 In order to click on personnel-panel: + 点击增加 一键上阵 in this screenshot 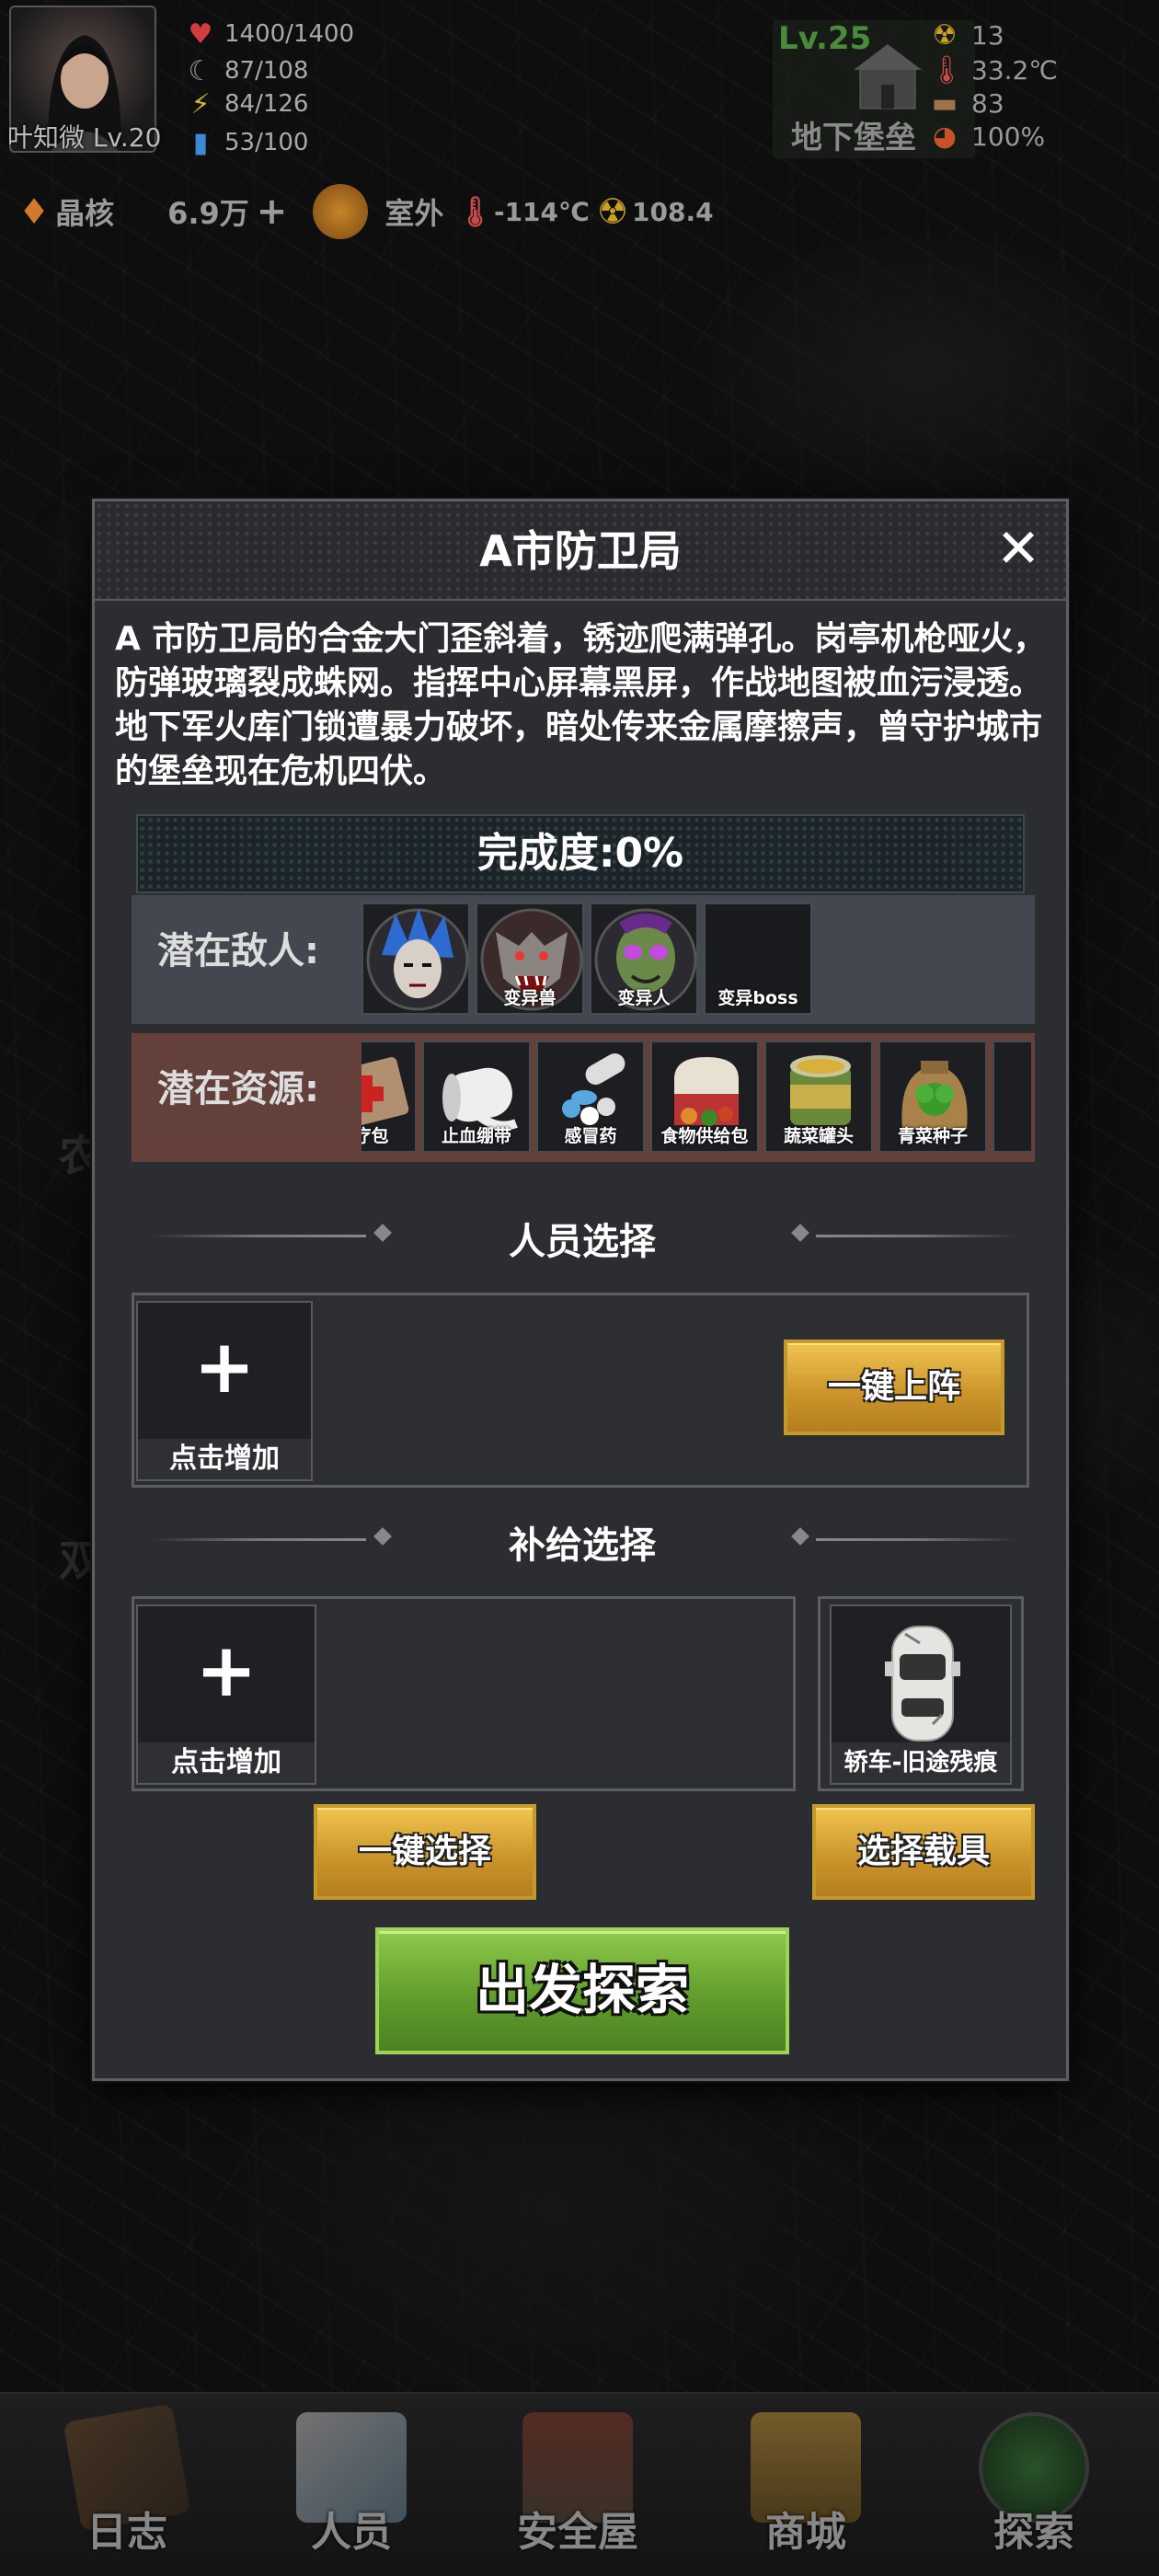, I will do `click(580, 1390)`.